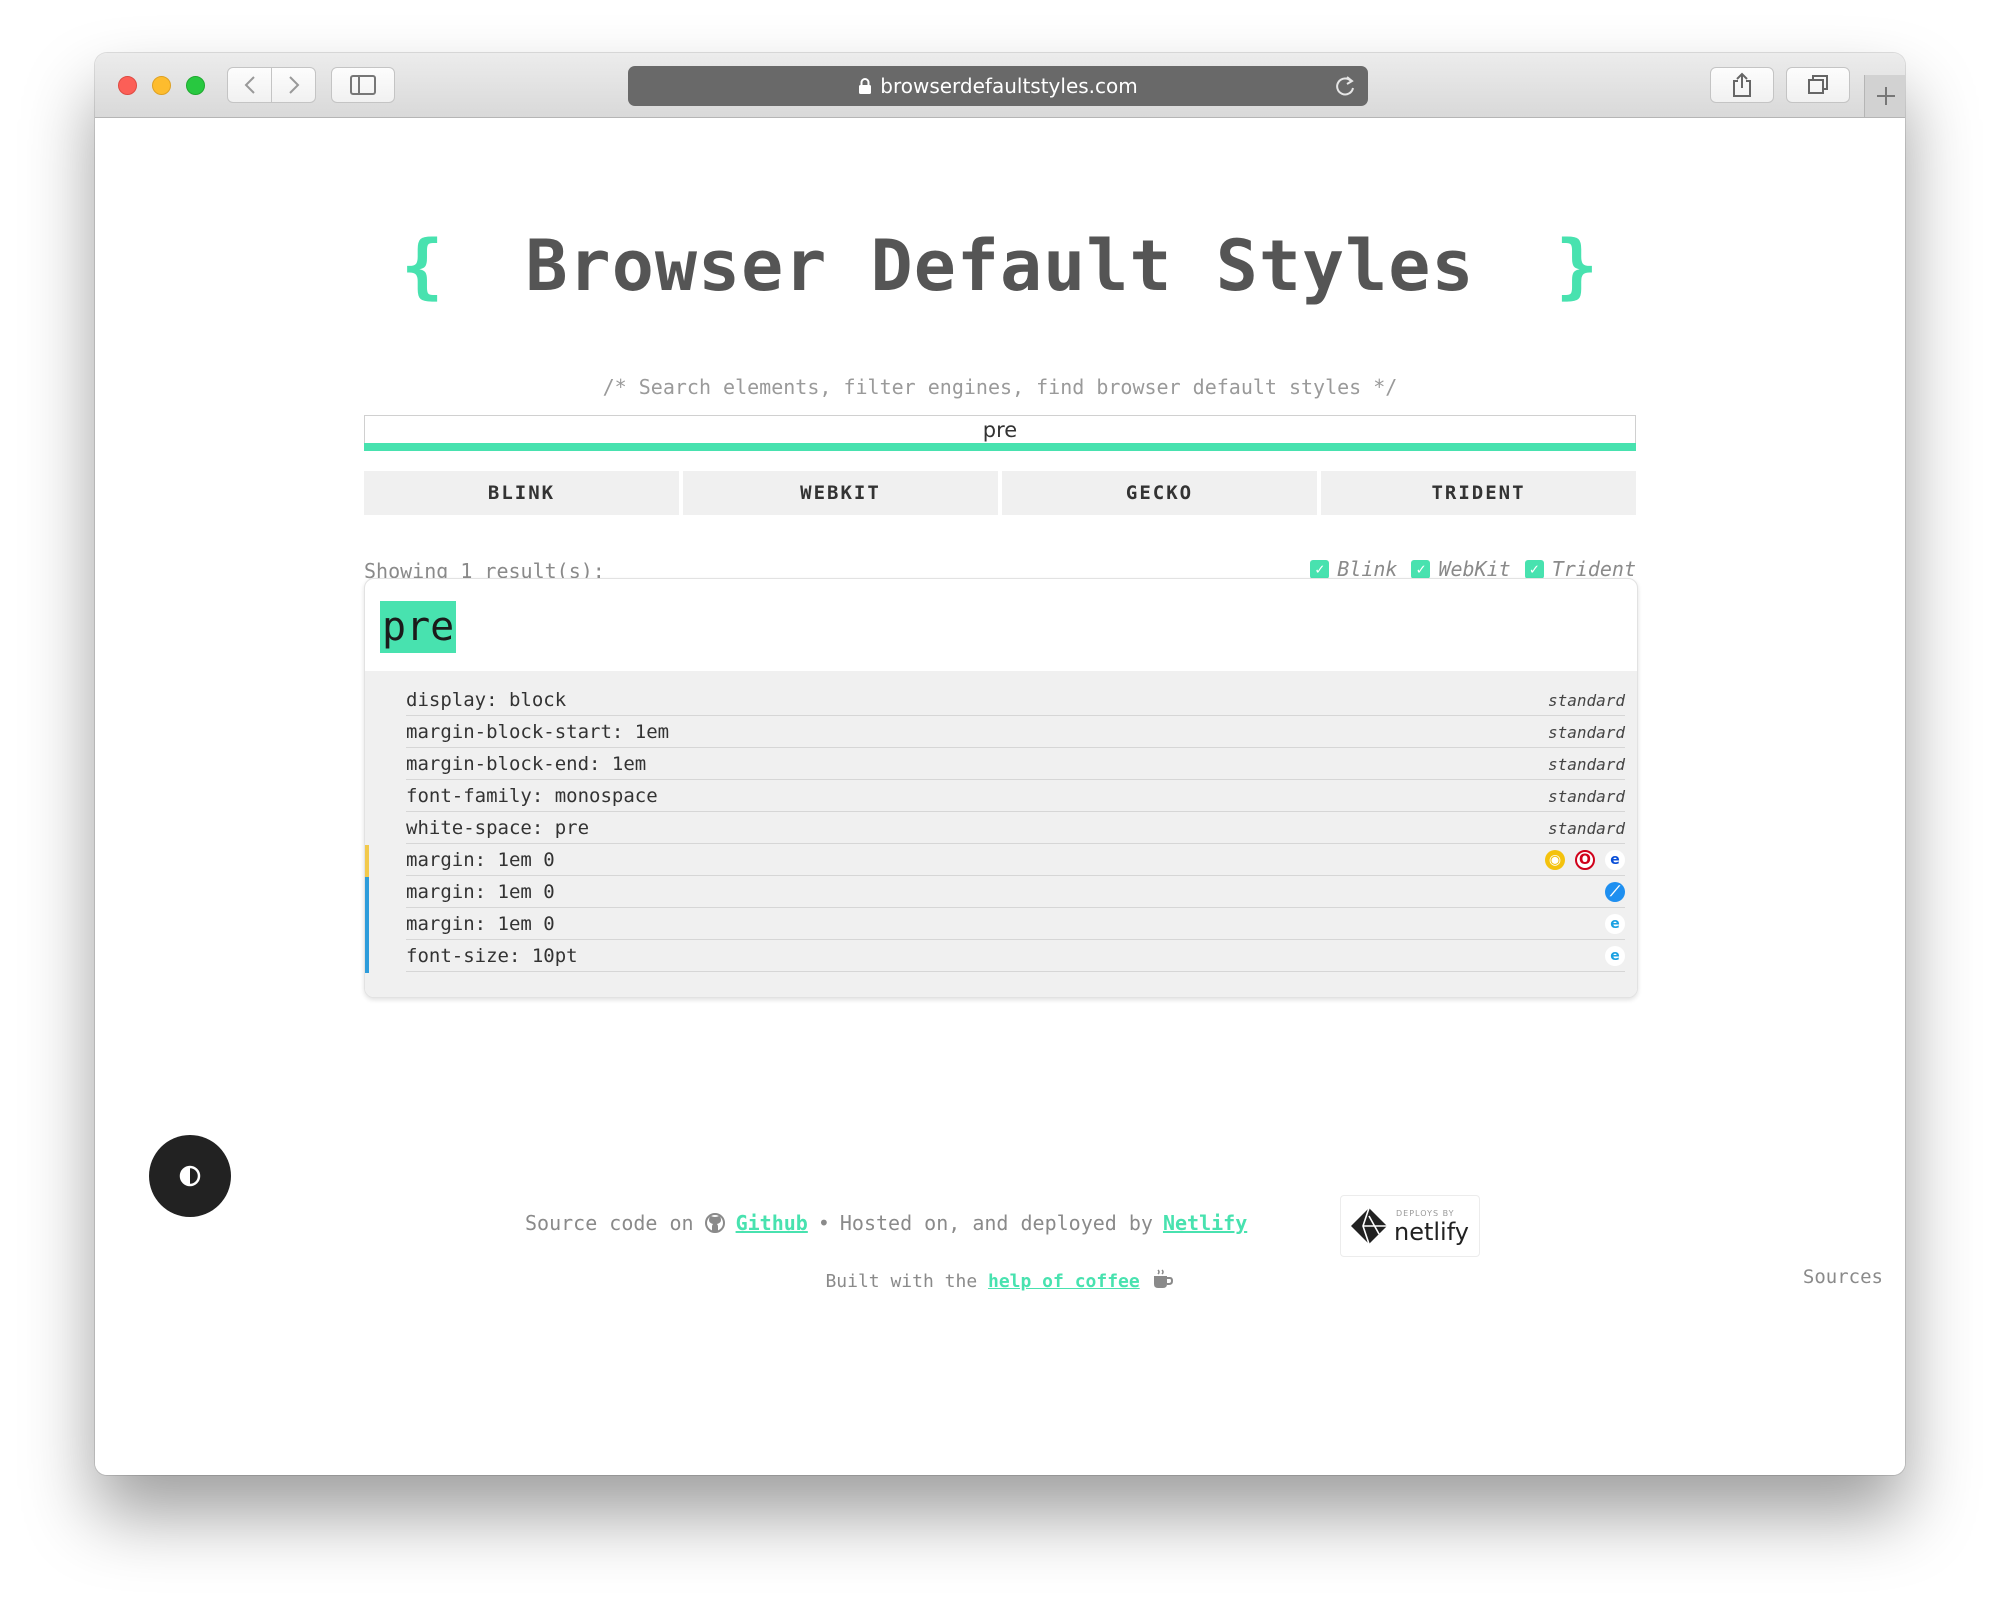  What do you see at coordinates (532, 796) in the screenshot?
I see `property-text: font-family: monospace` at bounding box center [532, 796].